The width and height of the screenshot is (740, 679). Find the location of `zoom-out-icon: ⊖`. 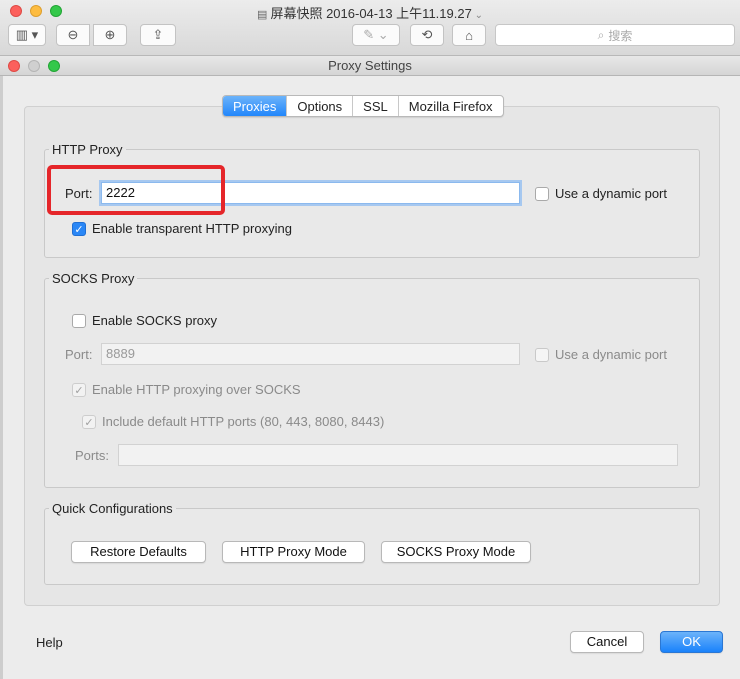

zoom-out-icon: ⊖ is located at coordinates (73, 34).